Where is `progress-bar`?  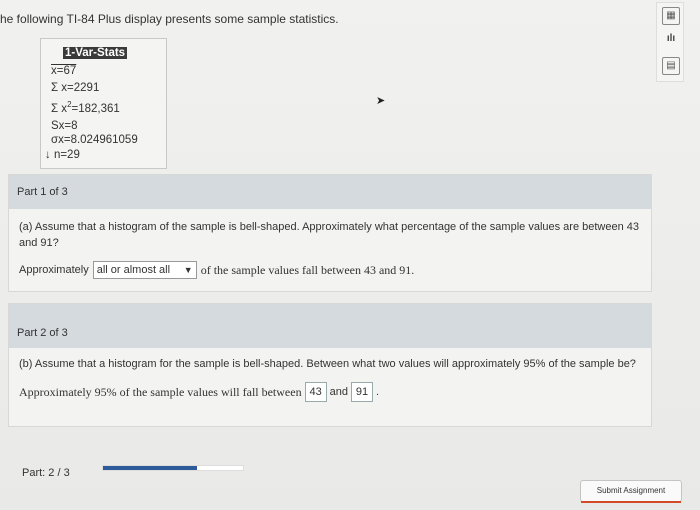 progress-bar is located at coordinates (173, 468).